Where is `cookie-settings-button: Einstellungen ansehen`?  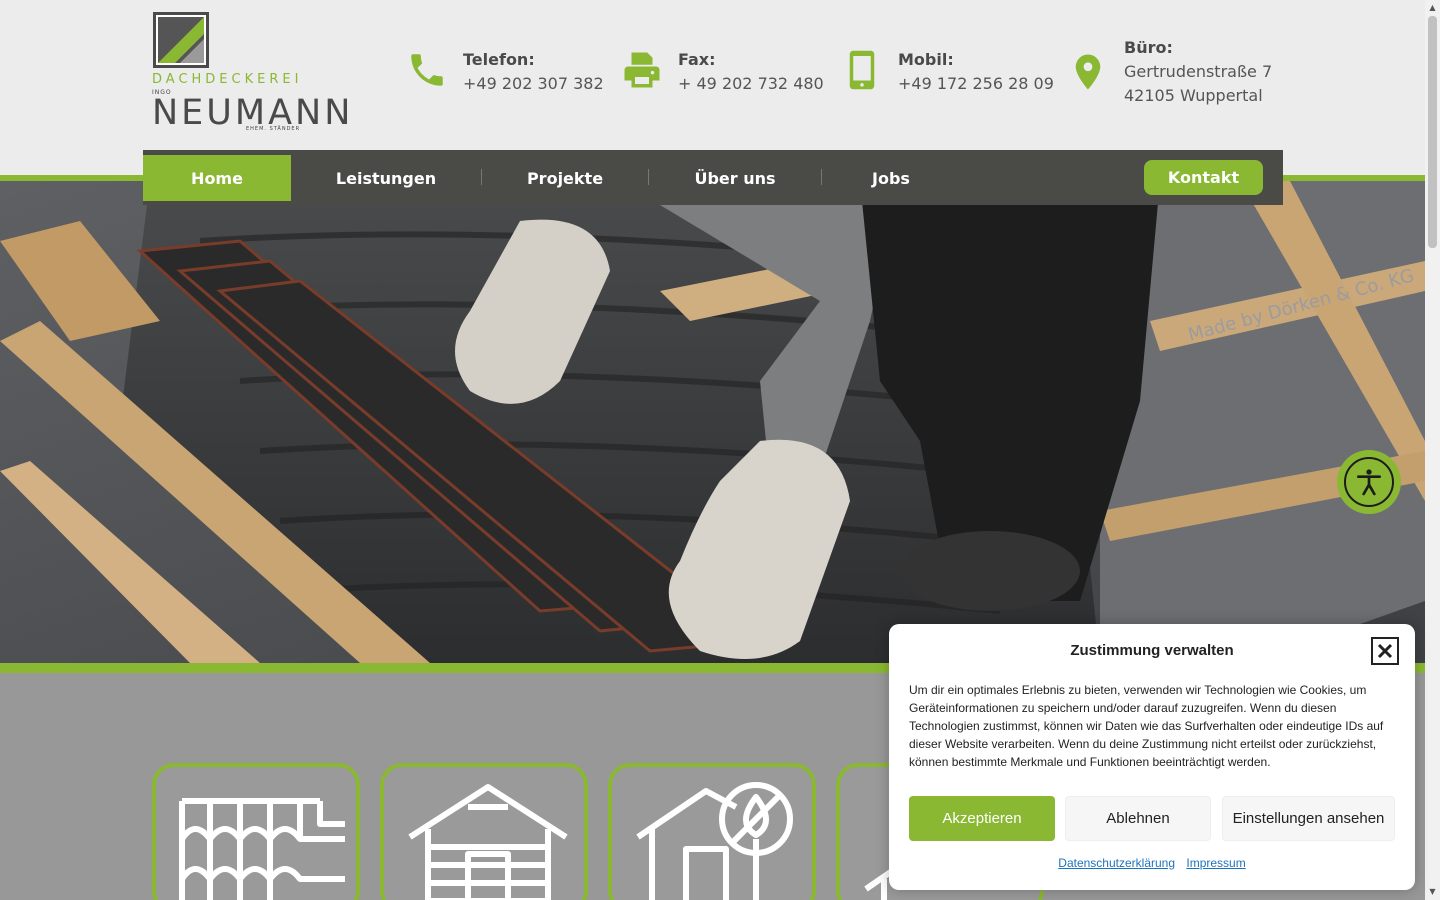
cookie-settings-button: Einstellungen ansehen is located at coordinates (1308, 818).